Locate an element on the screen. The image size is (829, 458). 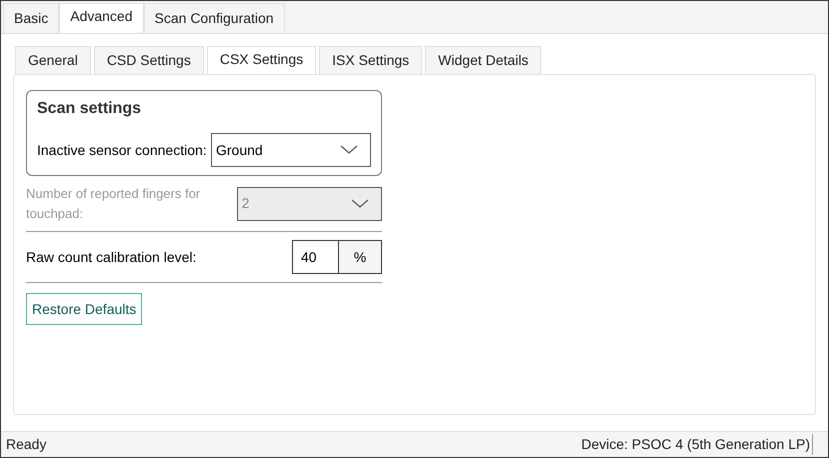
dropdown: Ground is located at coordinates (291, 150).